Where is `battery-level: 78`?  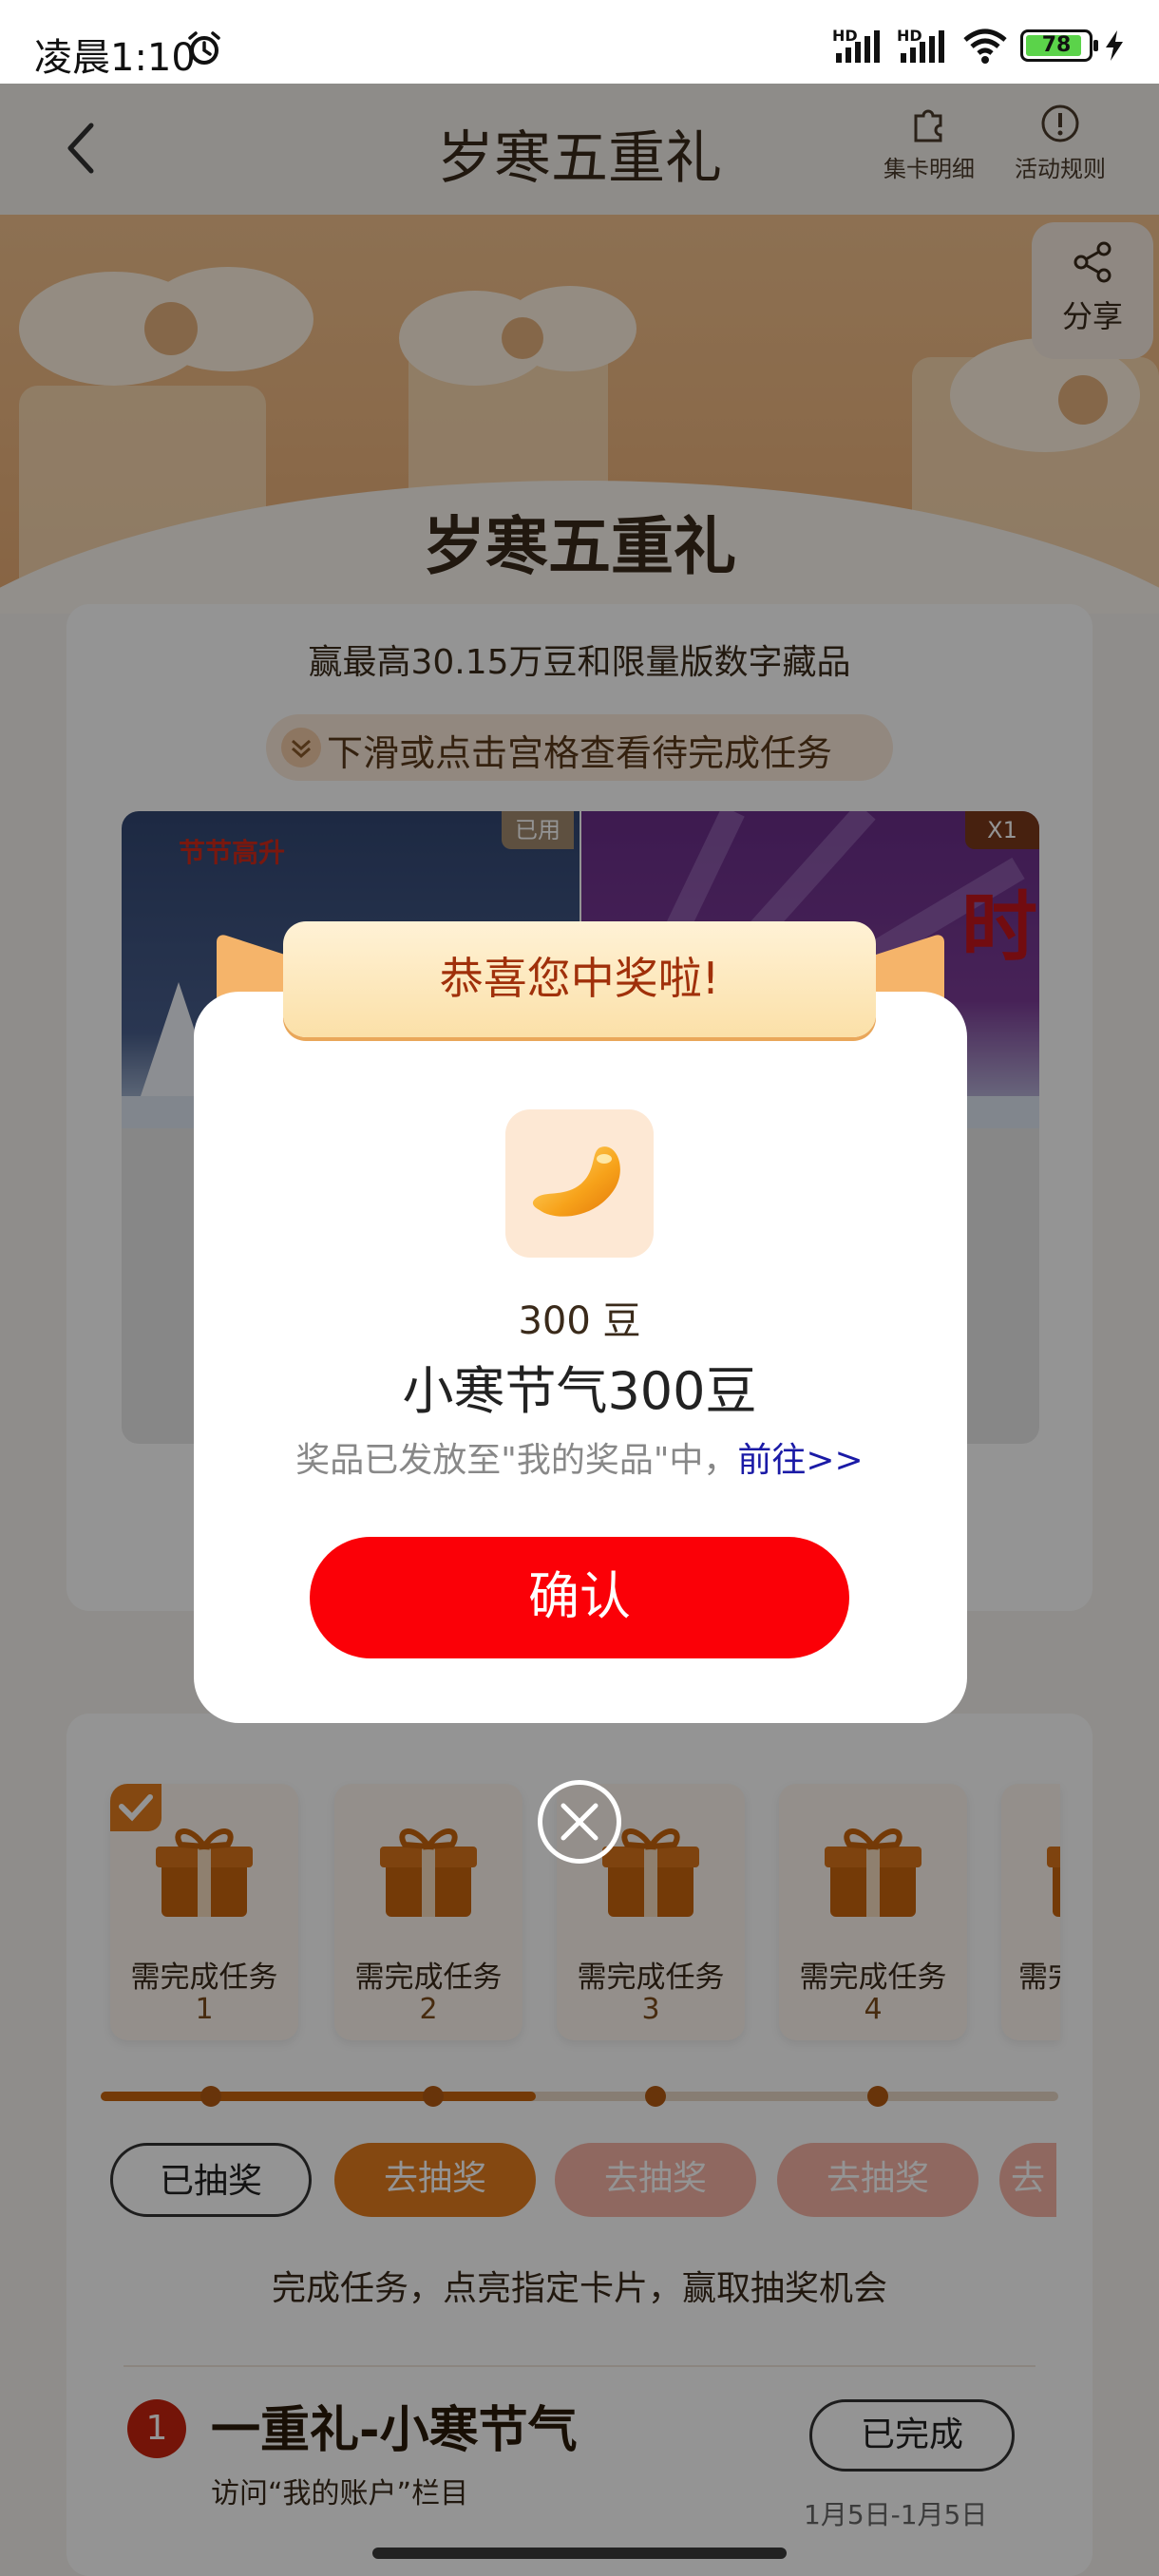 battery-level: 78 is located at coordinates (1056, 45).